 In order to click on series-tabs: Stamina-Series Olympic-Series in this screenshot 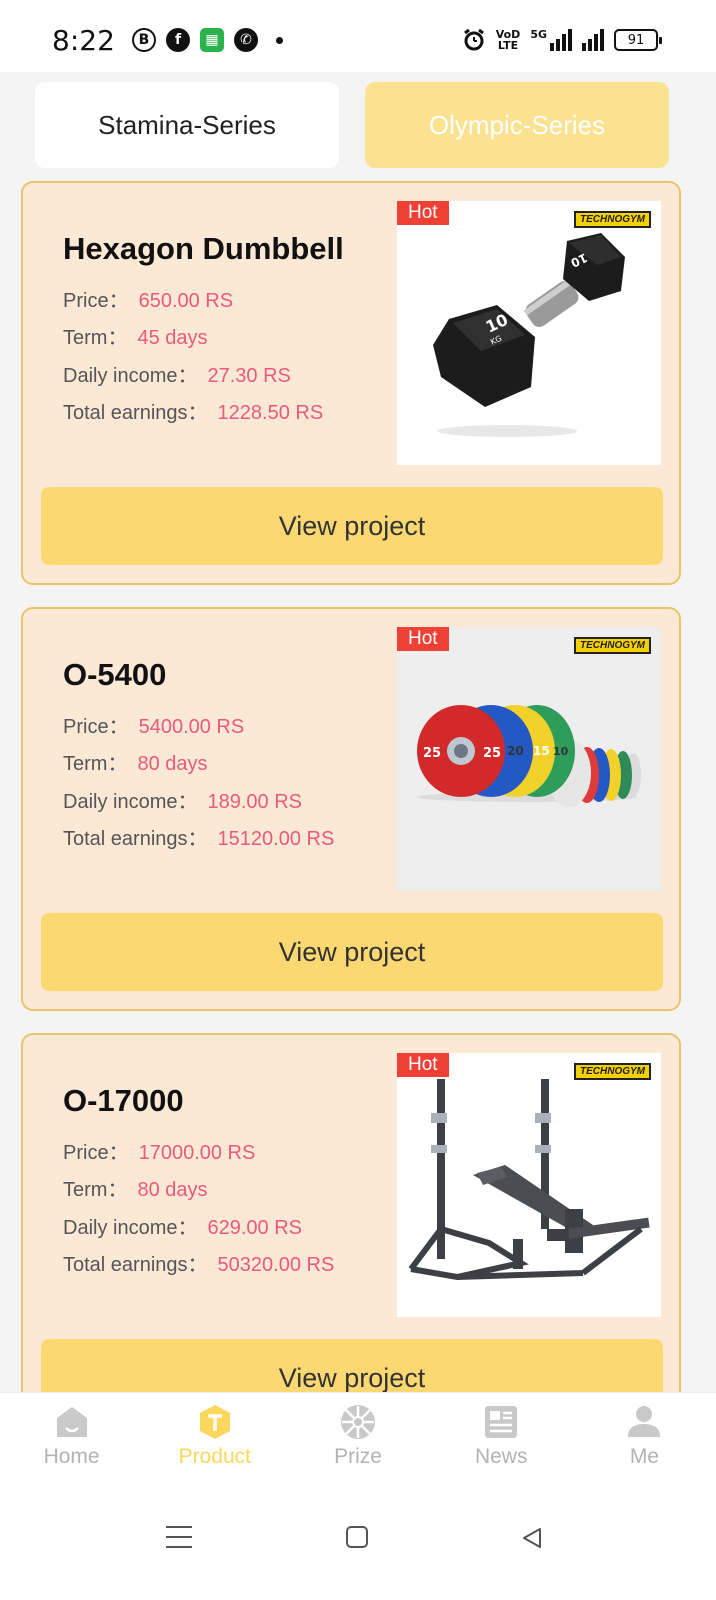, I will do `click(352, 125)`.